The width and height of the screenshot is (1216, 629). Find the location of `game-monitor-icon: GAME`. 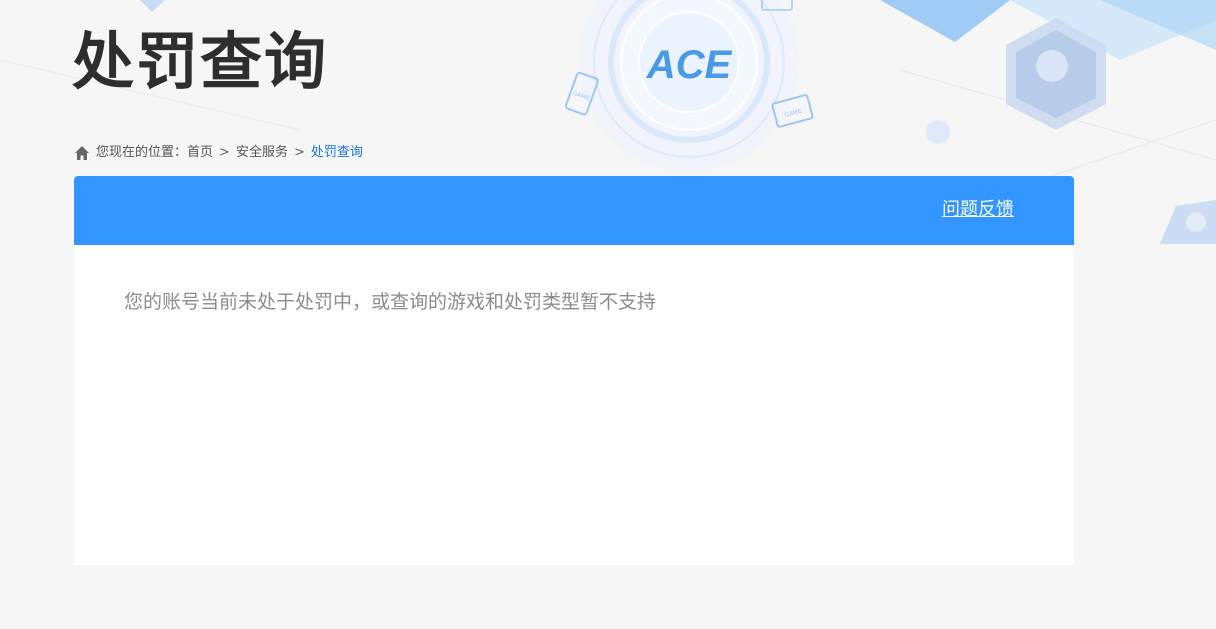

game-monitor-icon: GAME is located at coordinates (792, 111).